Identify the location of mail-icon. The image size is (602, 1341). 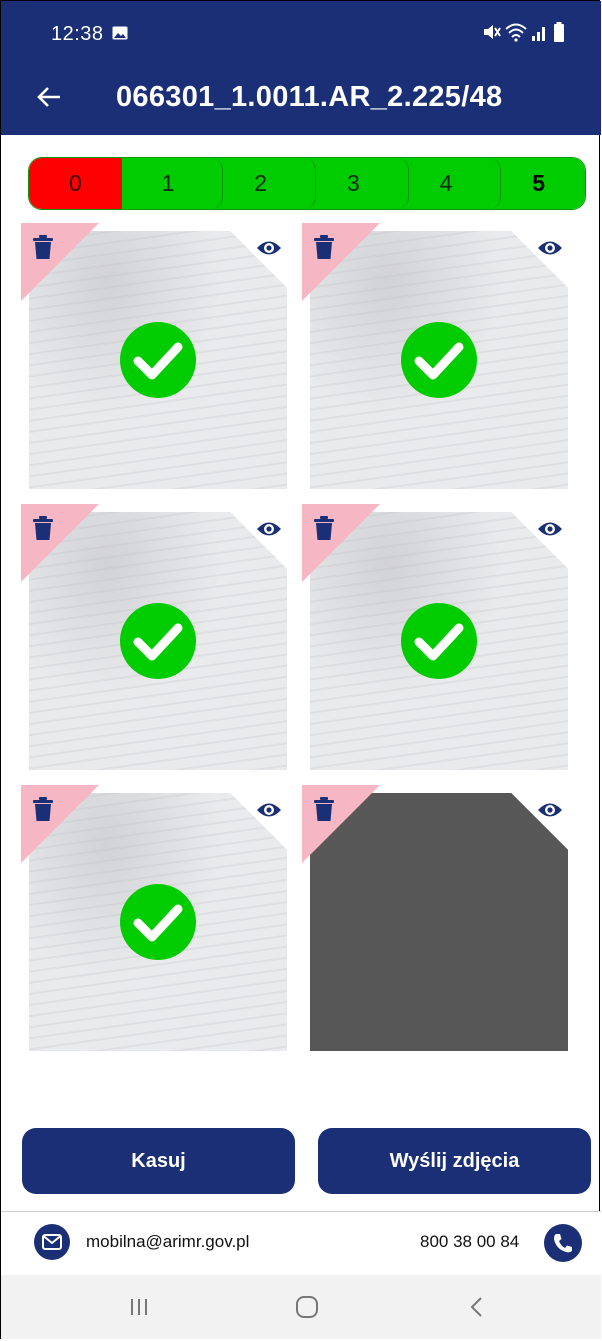
(52, 1242).